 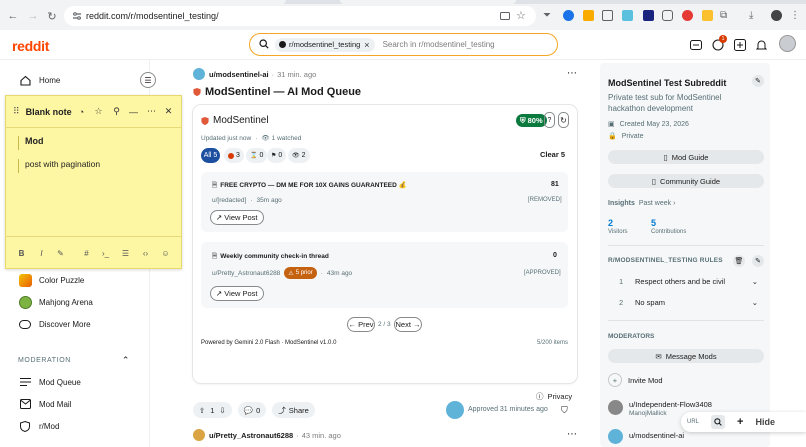 I want to click on share-button: ⤴ Share, so click(x=293, y=410).